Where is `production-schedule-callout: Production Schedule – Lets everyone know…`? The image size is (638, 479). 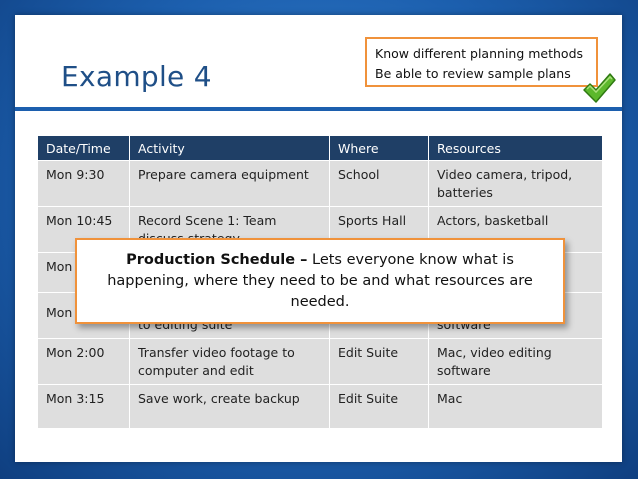 production-schedule-callout: Production Schedule – Lets everyone know… is located at coordinates (320, 281).